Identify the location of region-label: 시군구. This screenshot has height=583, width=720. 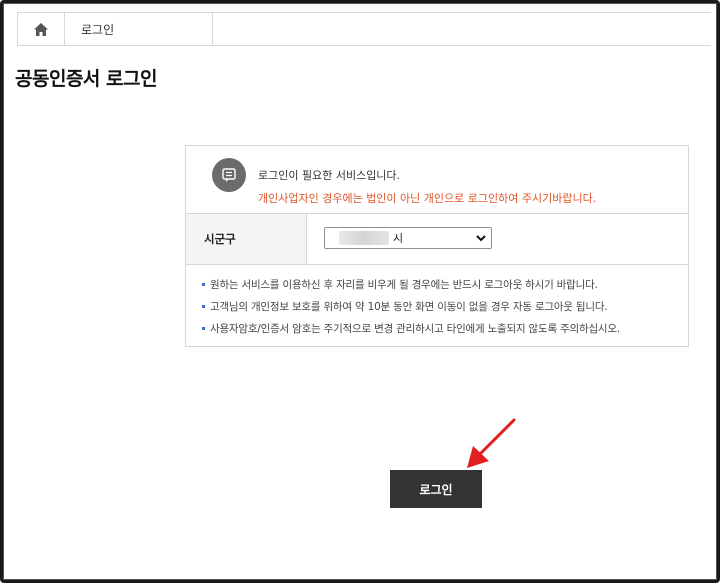
(246, 239).